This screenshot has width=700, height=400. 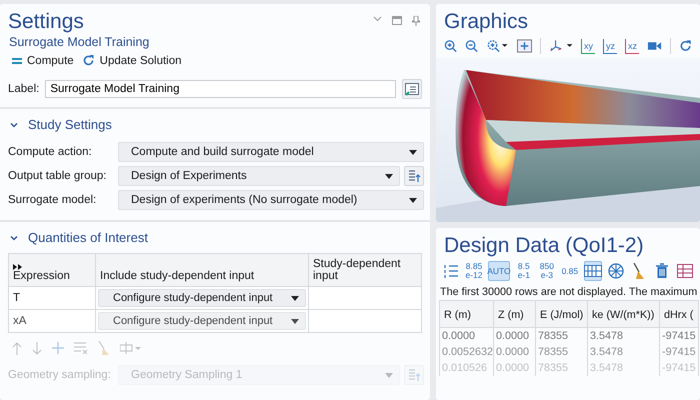 I want to click on section-header: Quantities of Interest, so click(x=79, y=237).